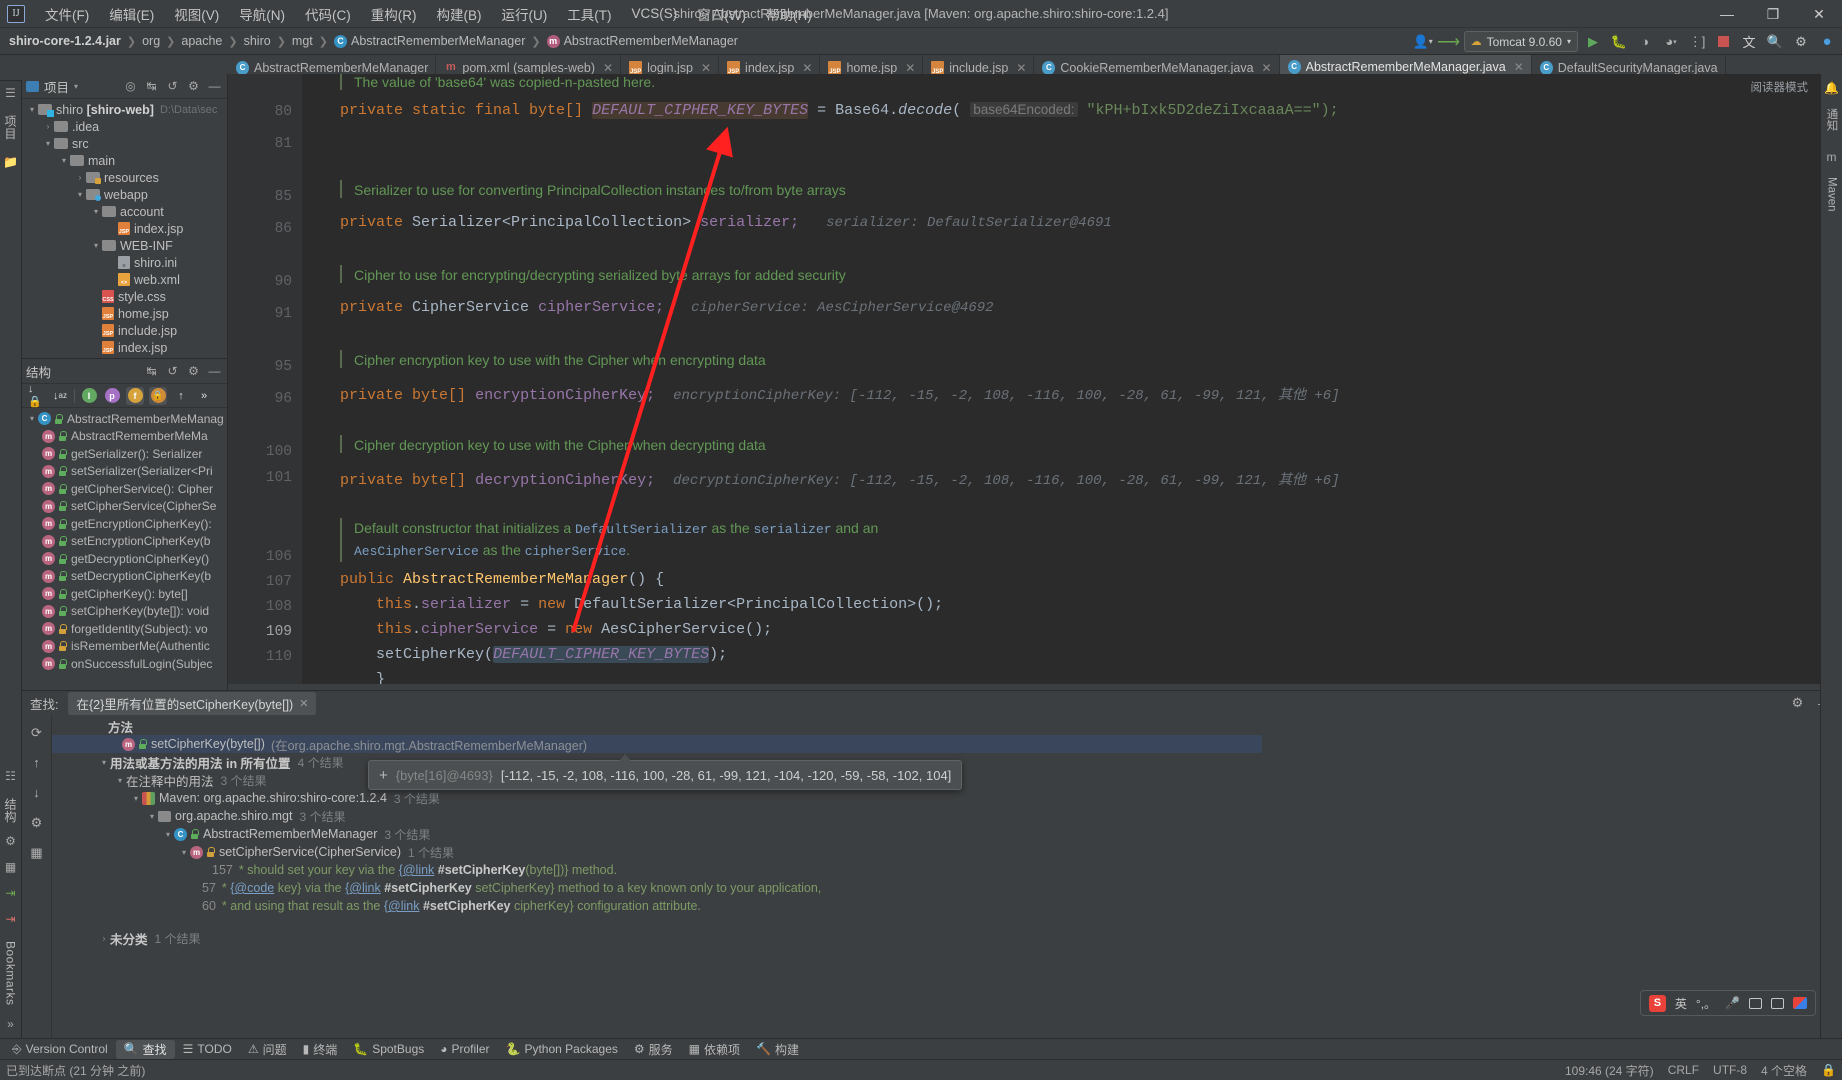  Describe the element at coordinates (124, 211) in the screenshot. I see `tree-node-account: ▾ account` at that location.